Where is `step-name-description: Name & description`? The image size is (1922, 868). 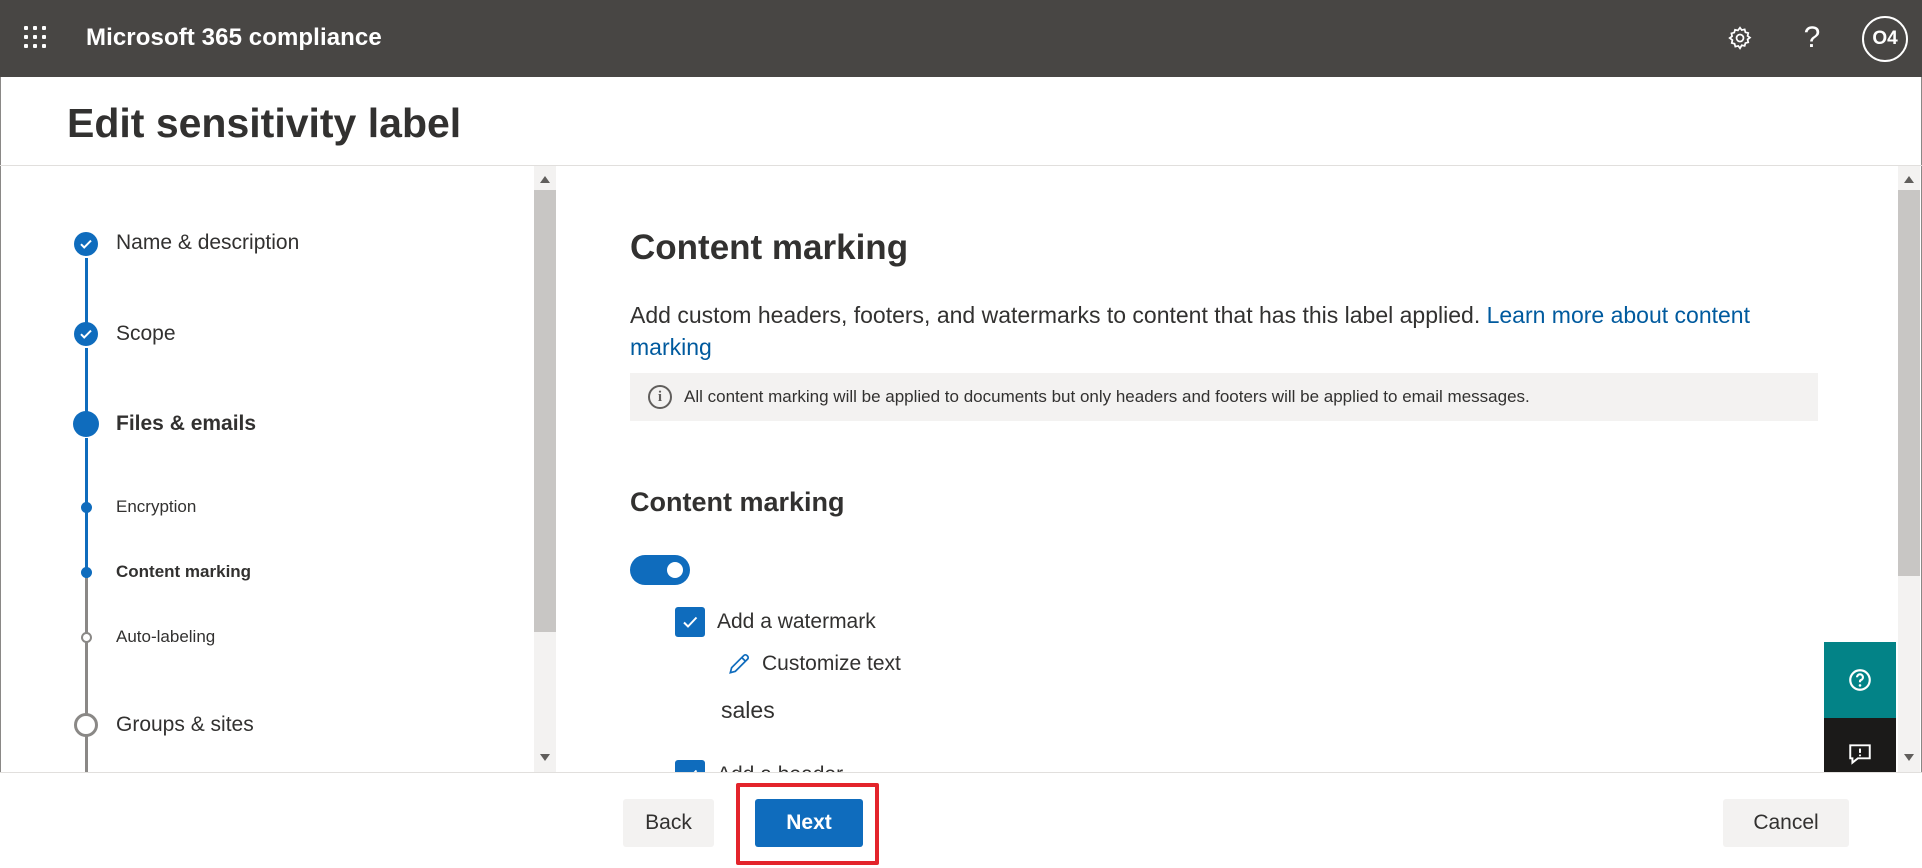 step-name-description: Name & description is located at coordinates (207, 243).